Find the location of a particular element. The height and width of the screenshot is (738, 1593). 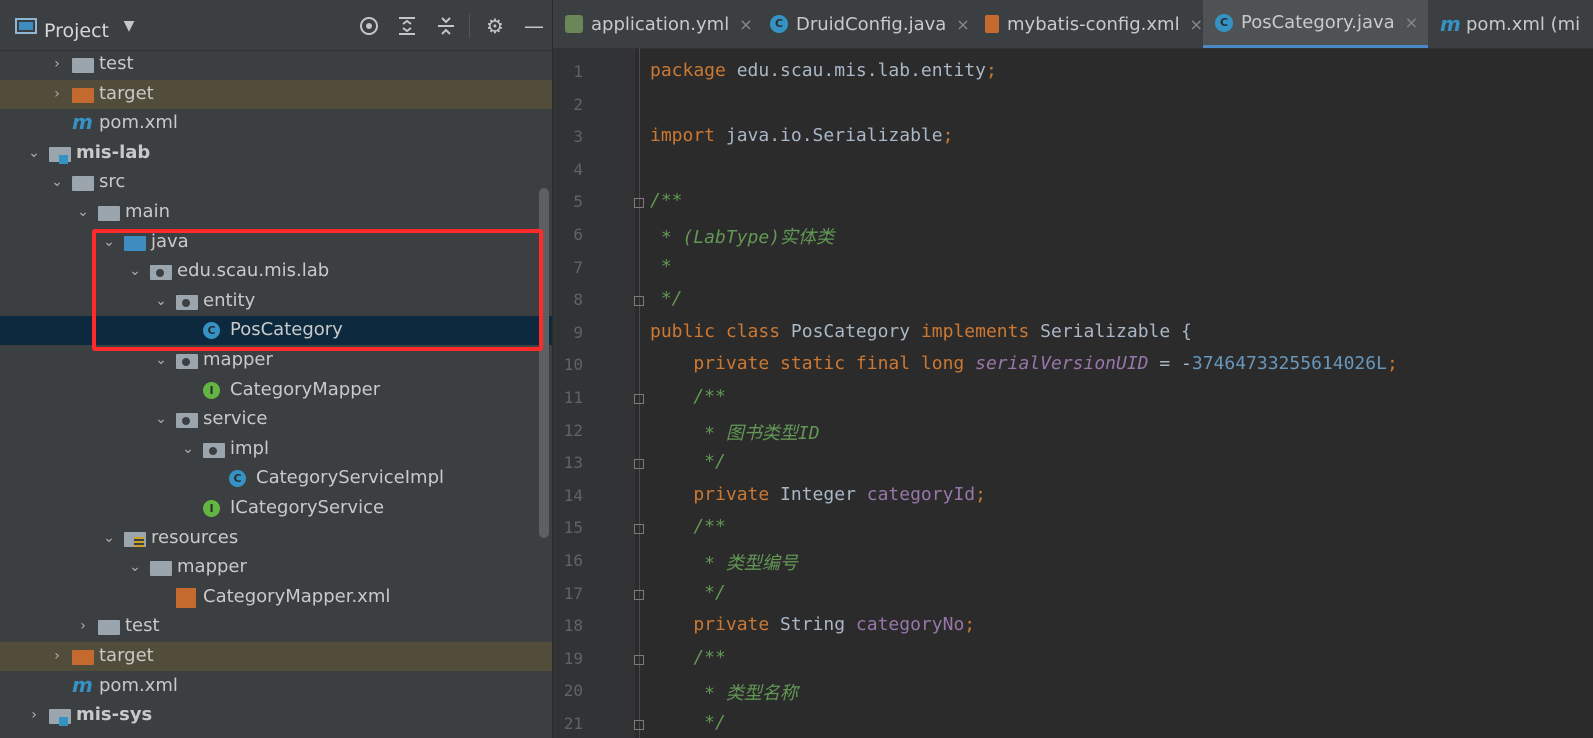

tree-item-label: resources is located at coordinates (195, 537).